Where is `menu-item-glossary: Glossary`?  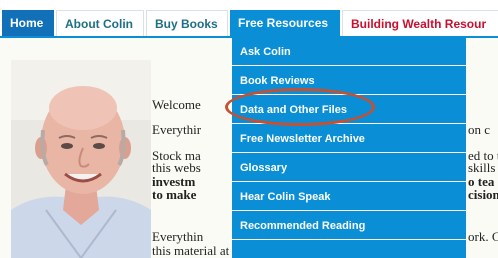
menu-item-glossary: Glossary is located at coordinates (349, 168).